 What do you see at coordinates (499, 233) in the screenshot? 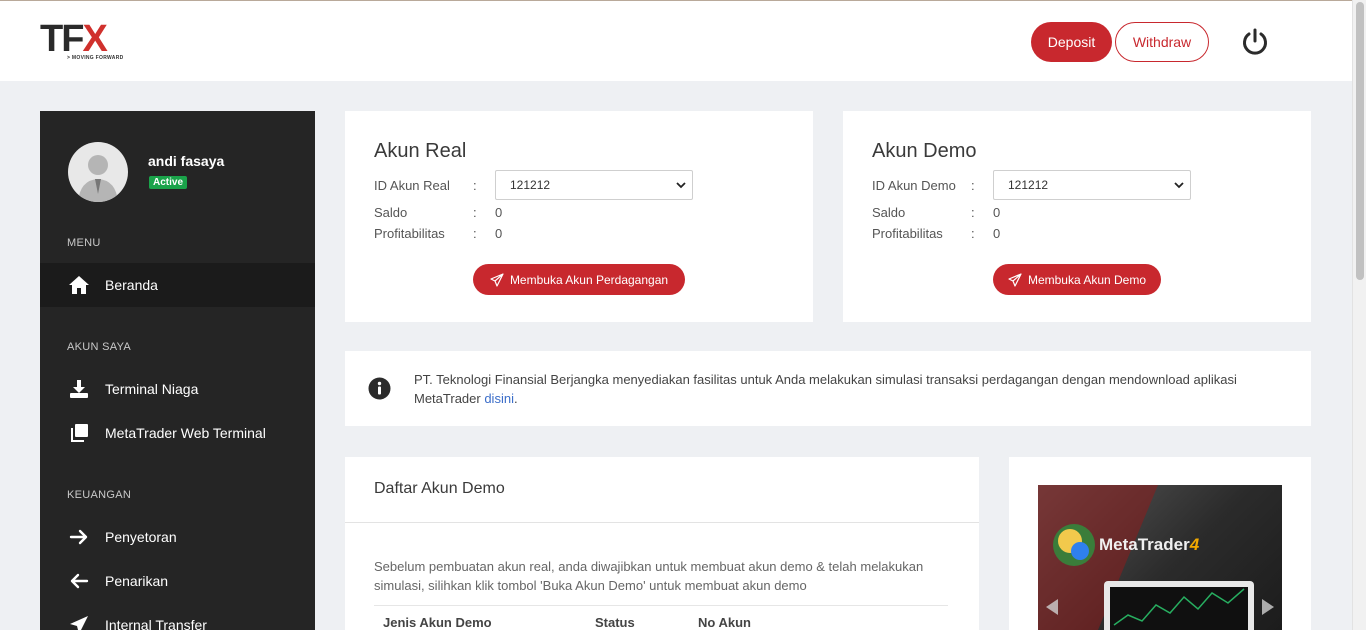
I see `real-profit-value: 0` at bounding box center [499, 233].